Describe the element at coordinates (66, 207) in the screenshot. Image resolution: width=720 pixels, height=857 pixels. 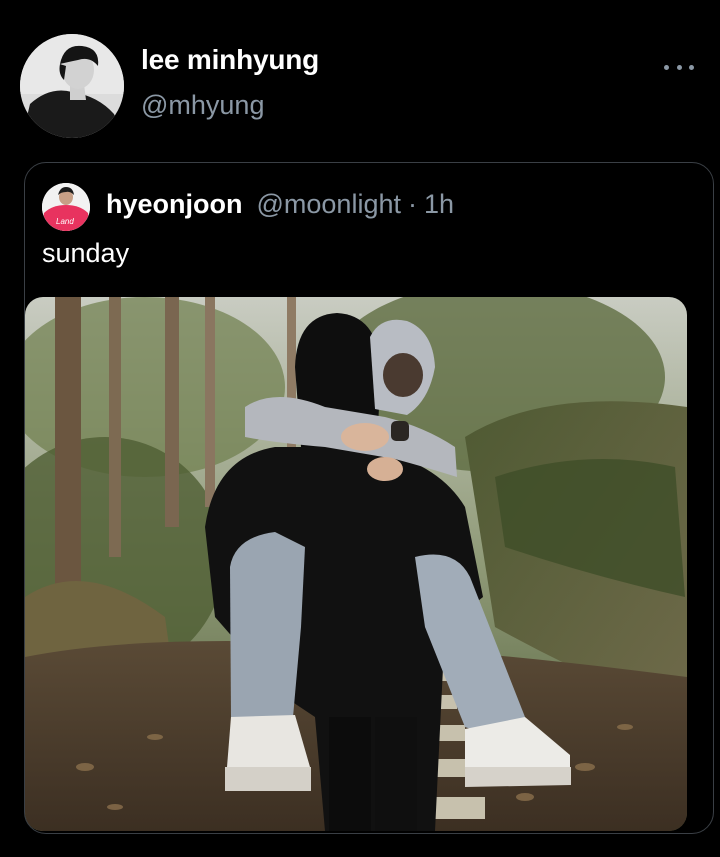
I see `quoted-author-avatar: Land` at that location.